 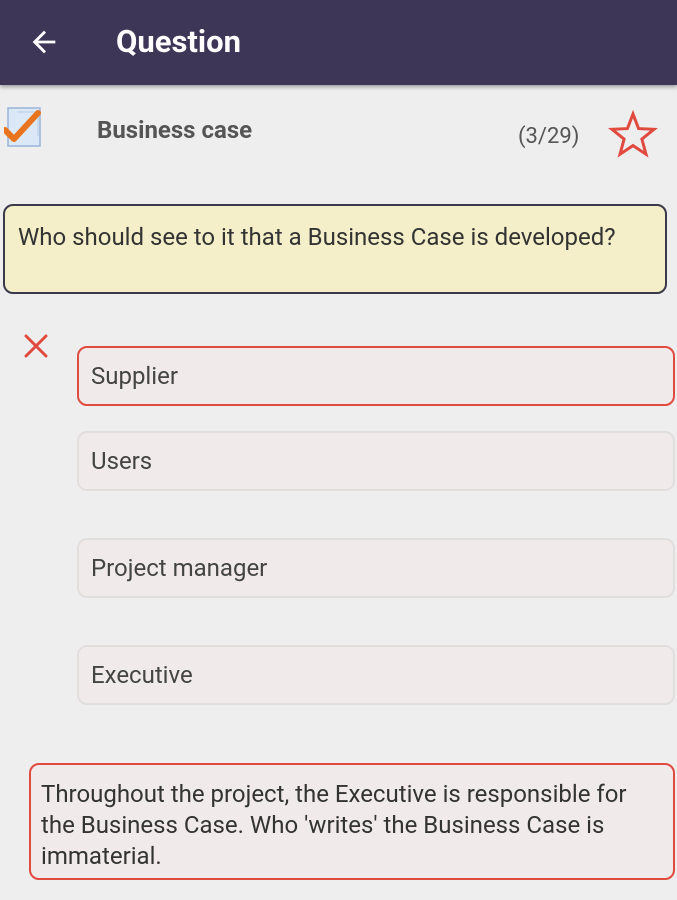 What do you see at coordinates (175, 130) in the screenshot?
I see `category-title: Business case` at bounding box center [175, 130].